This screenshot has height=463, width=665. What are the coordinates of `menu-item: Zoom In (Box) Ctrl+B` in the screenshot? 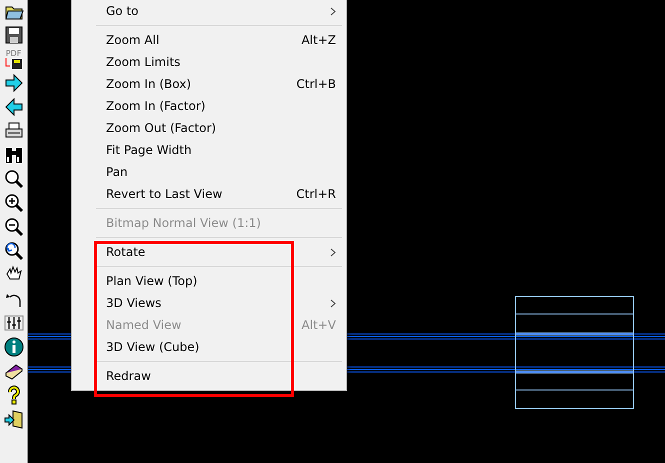 It's located at (209, 84).